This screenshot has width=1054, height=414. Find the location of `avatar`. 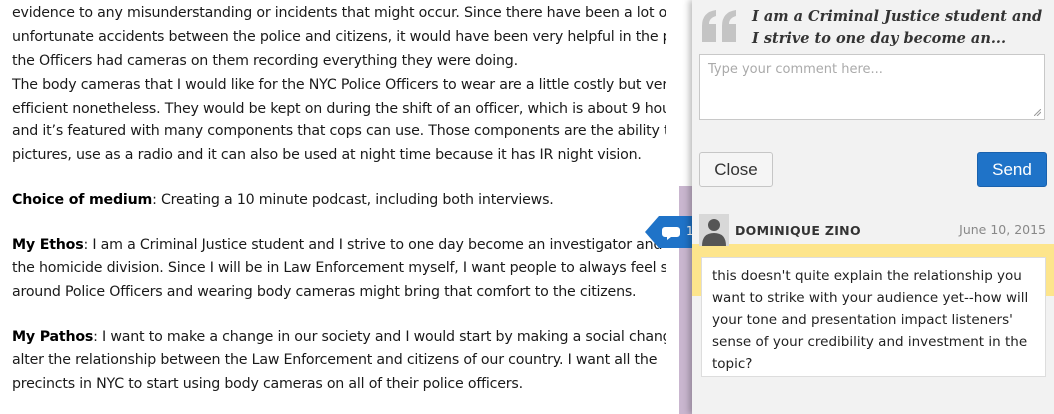

avatar is located at coordinates (714, 230).